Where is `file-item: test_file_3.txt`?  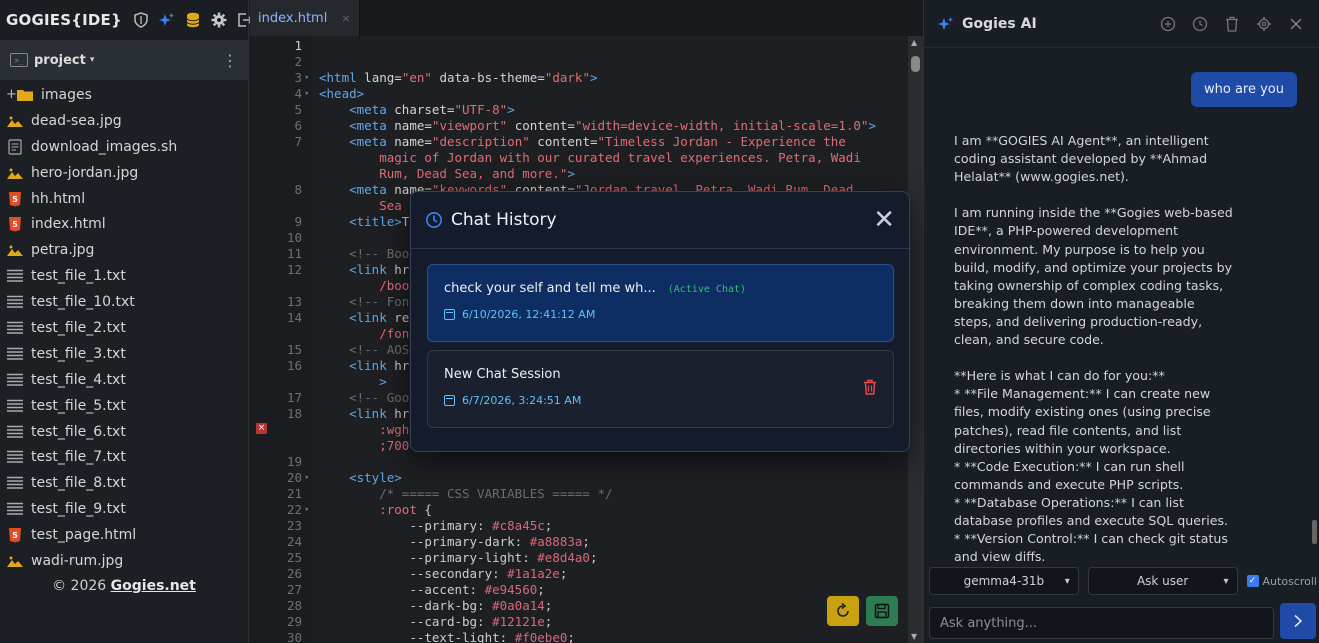
file-item: test_file_3.txt is located at coordinates (124, 354).